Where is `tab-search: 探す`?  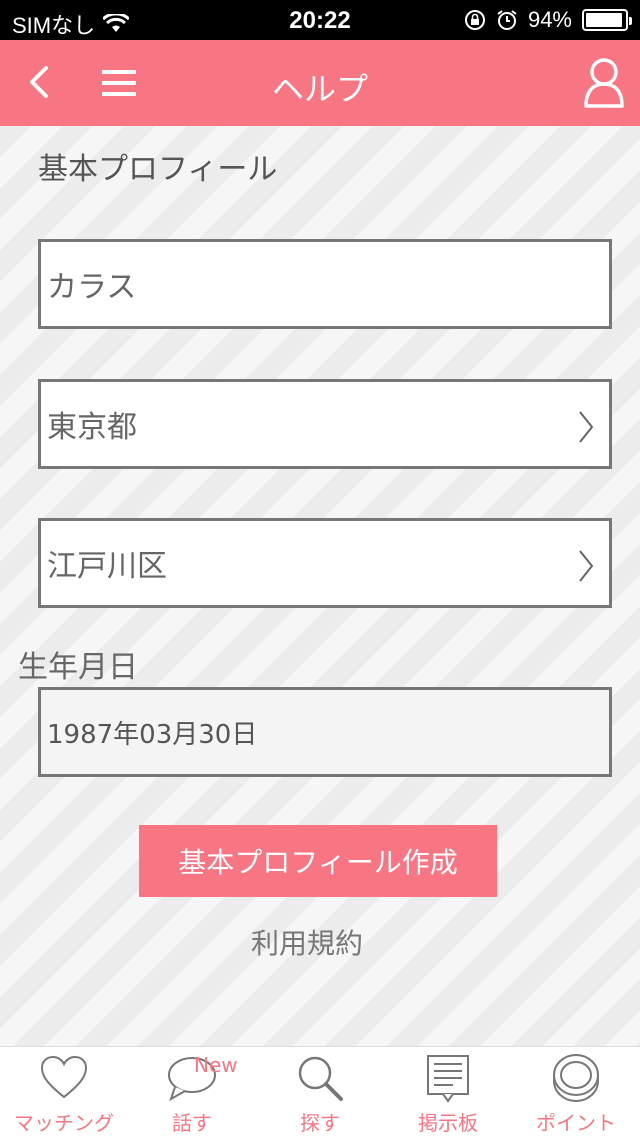 tab-search: 探す is located at coordinates (320, 1091).